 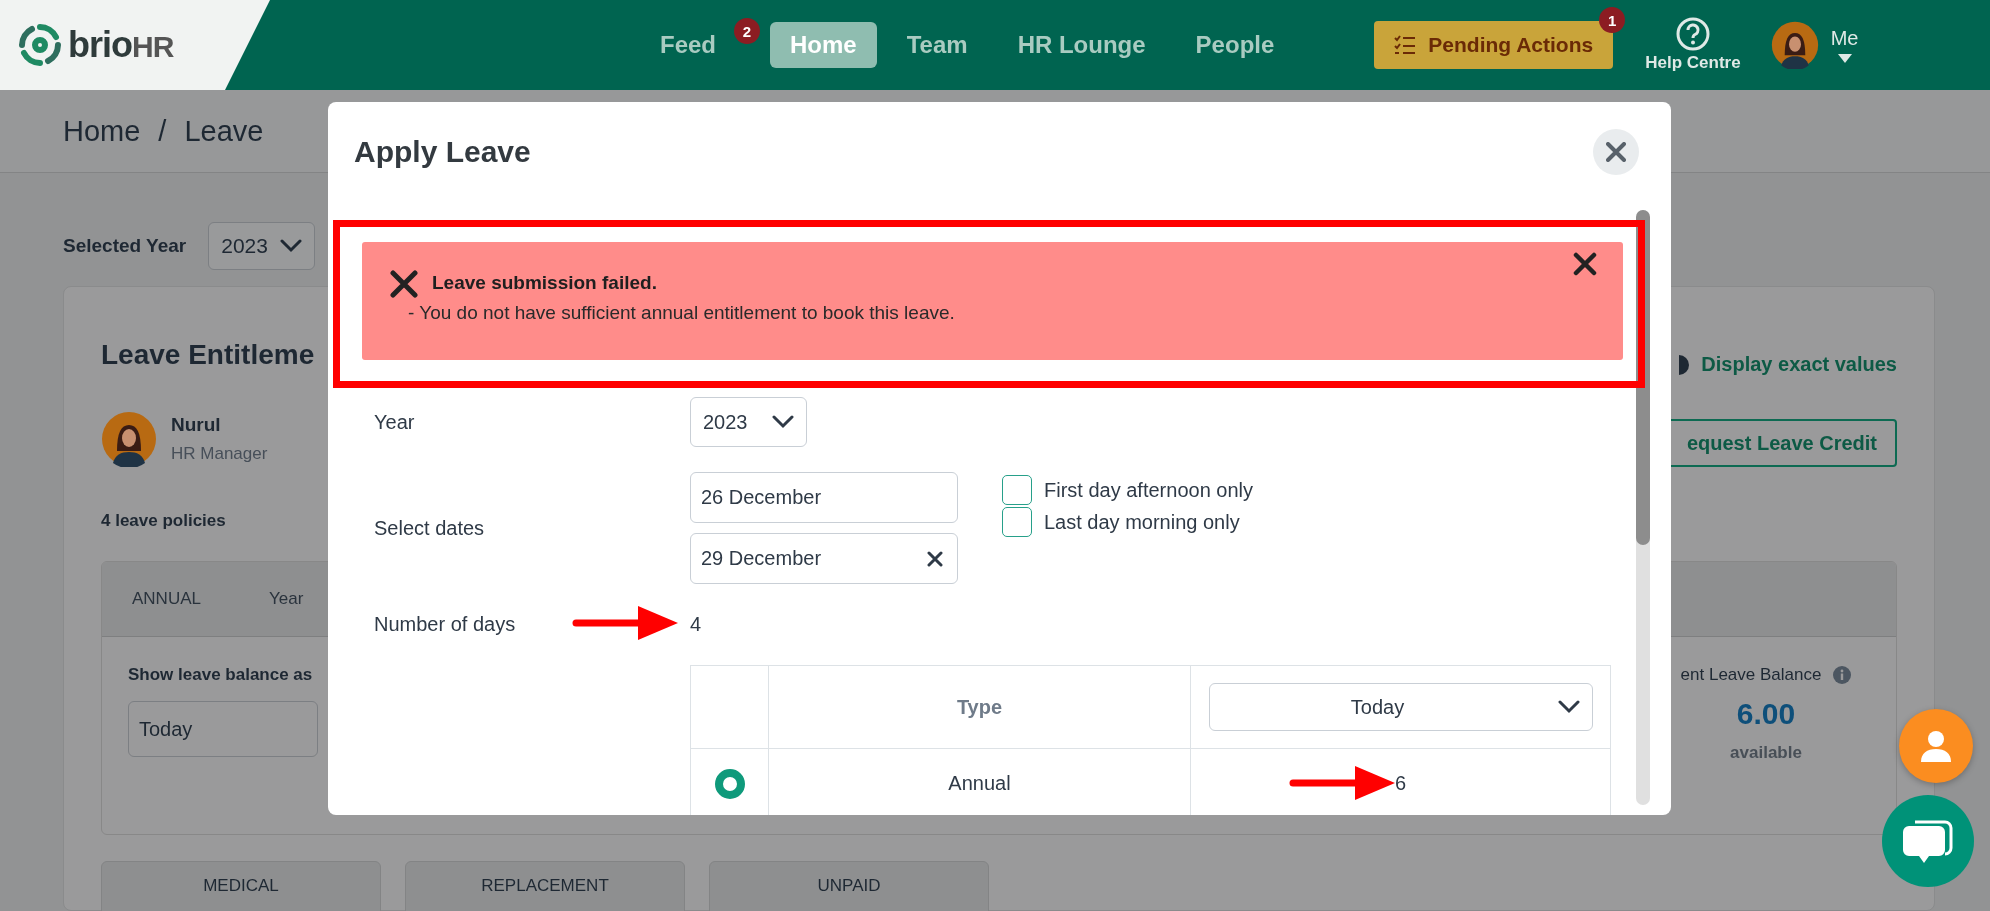 I want to click on end-date-field: 29 December, so click(x=824, y=558).